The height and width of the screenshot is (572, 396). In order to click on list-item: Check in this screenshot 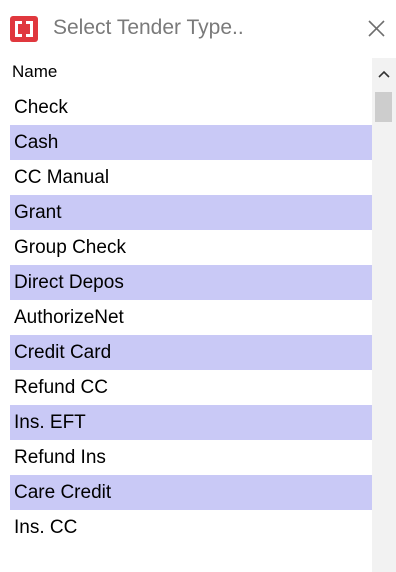, I will do `click(191, 107)`.